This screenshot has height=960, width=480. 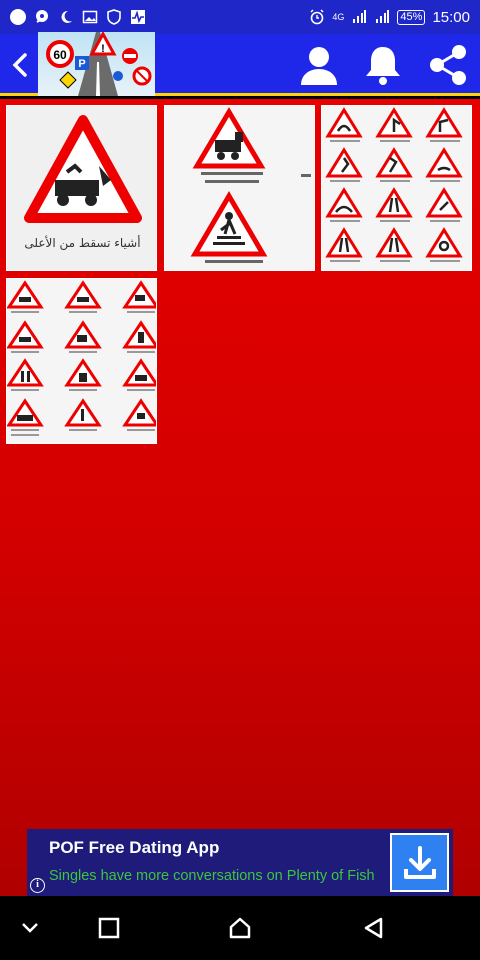 I want to click on chevron-left-icon, so click(x=19, y=65).